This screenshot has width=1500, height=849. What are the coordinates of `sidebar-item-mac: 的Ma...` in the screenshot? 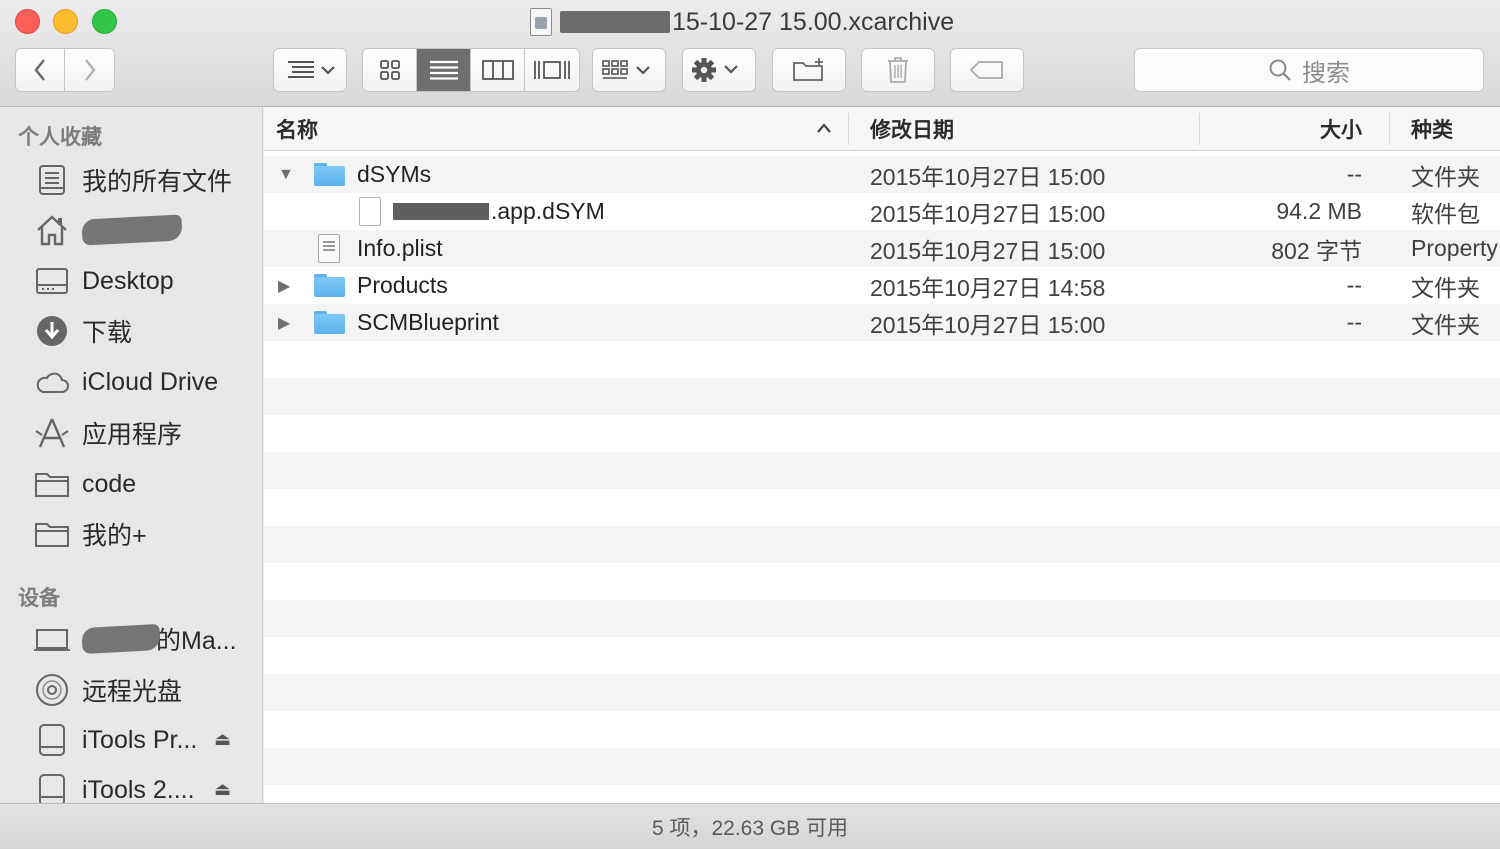 It's located at (135, 639).